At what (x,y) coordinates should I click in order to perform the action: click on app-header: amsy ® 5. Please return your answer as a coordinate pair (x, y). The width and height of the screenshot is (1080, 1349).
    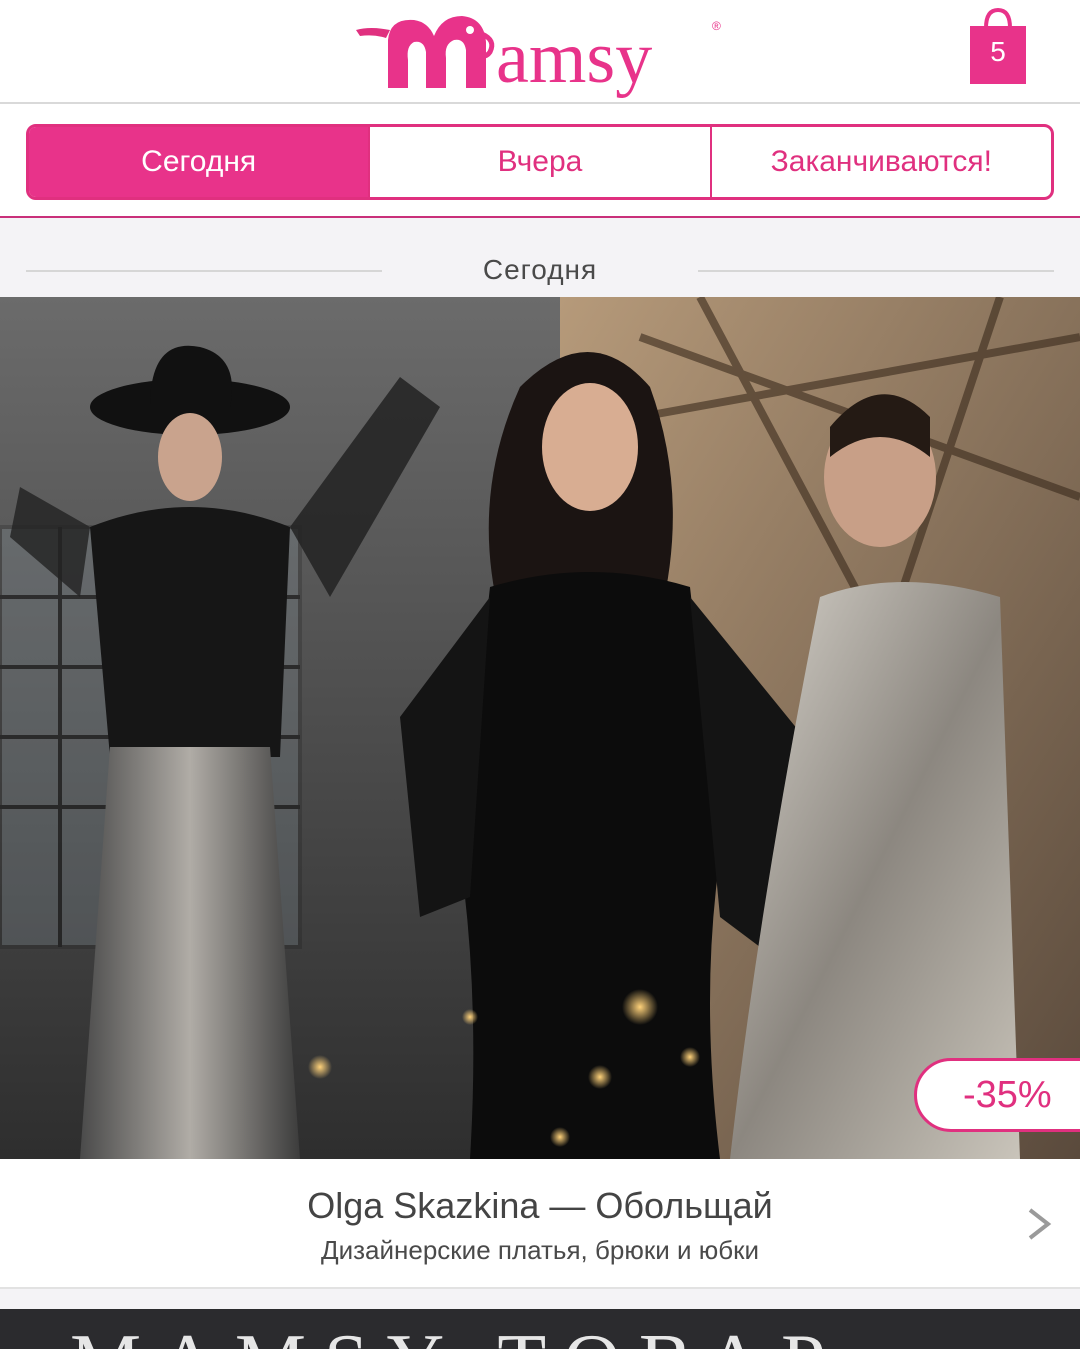
    Looking at the image, I should click on (540, 52).